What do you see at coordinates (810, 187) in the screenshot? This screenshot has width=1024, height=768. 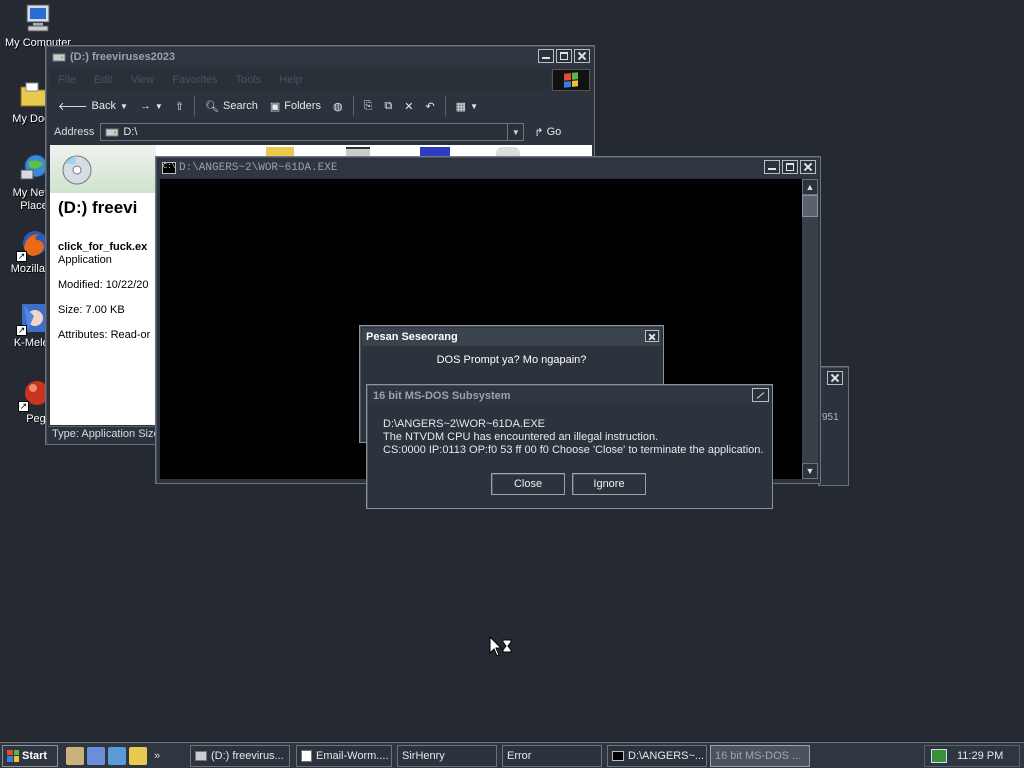 I see `scroll-up-arrow-icon: ▲` at bounding box center [810, 187].